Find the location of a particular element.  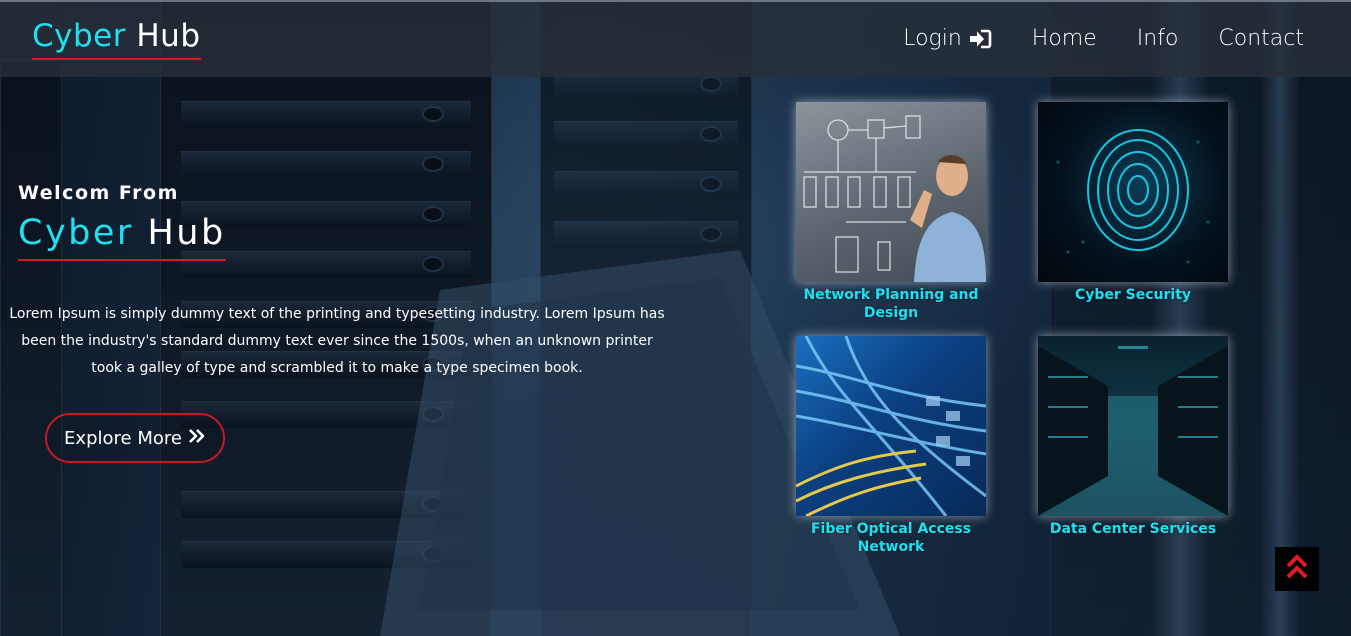

hero-brand-title: Cyber Hub is located at coordinates (122, 237).